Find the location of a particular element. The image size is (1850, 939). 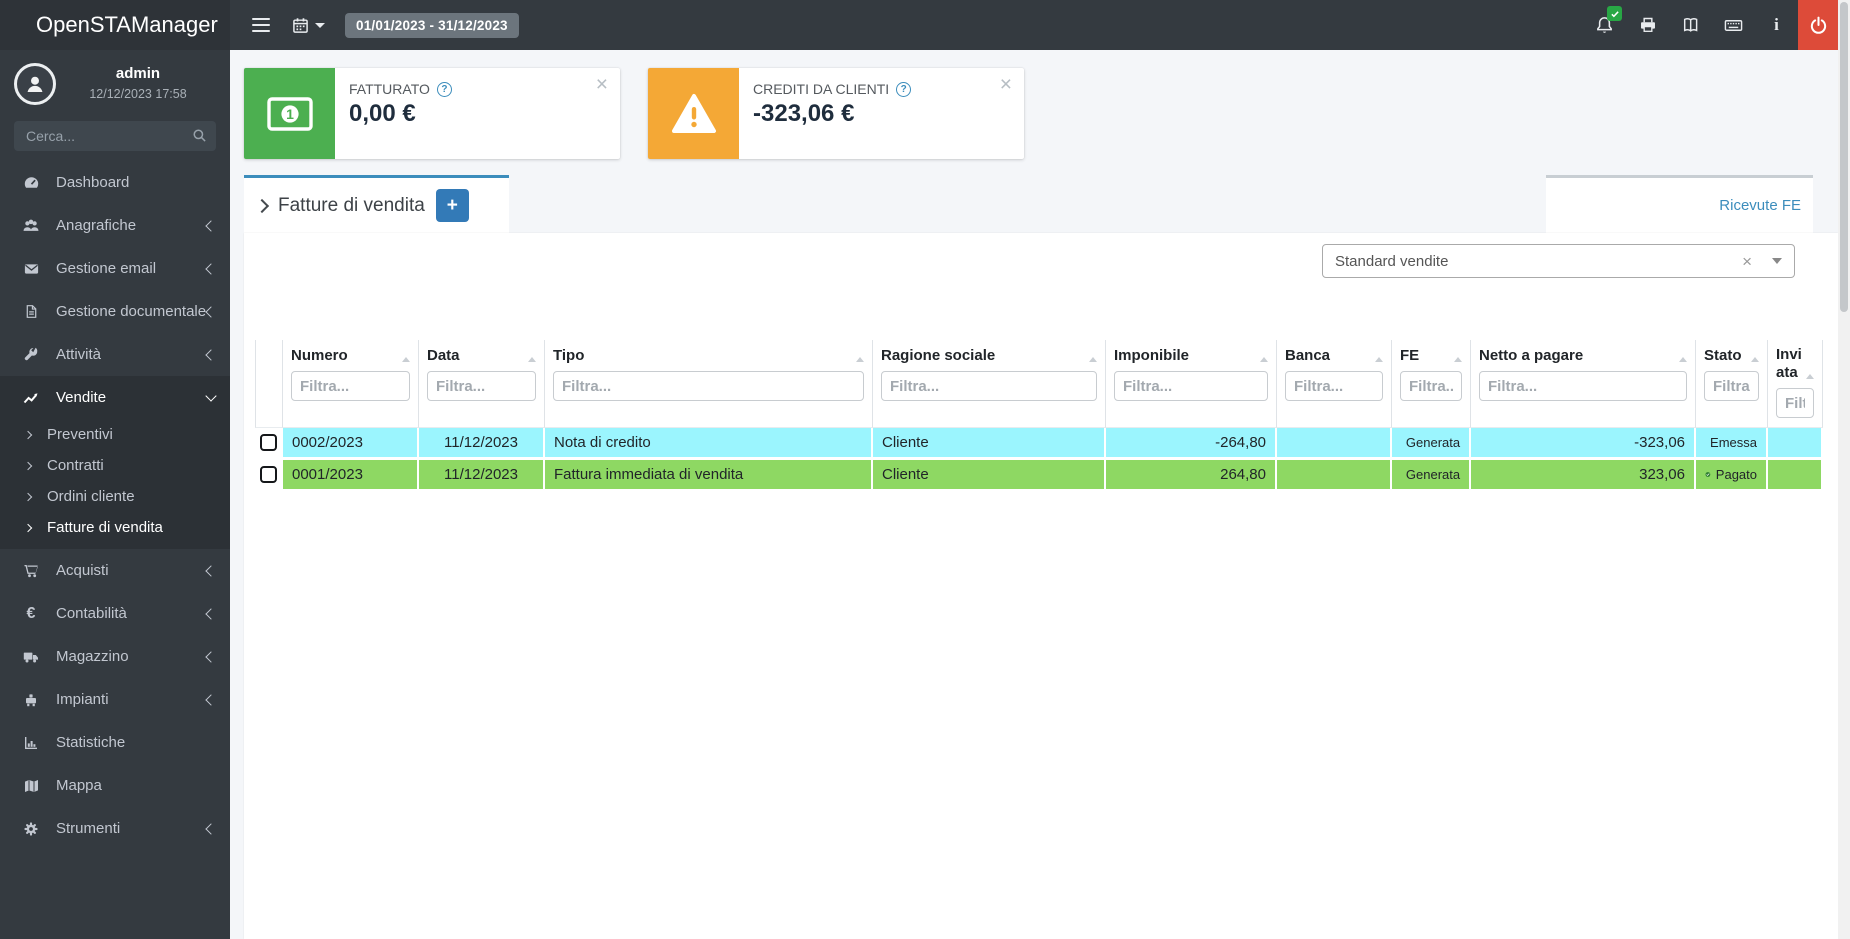

column-data: Data is located at coordinates (482, 384).